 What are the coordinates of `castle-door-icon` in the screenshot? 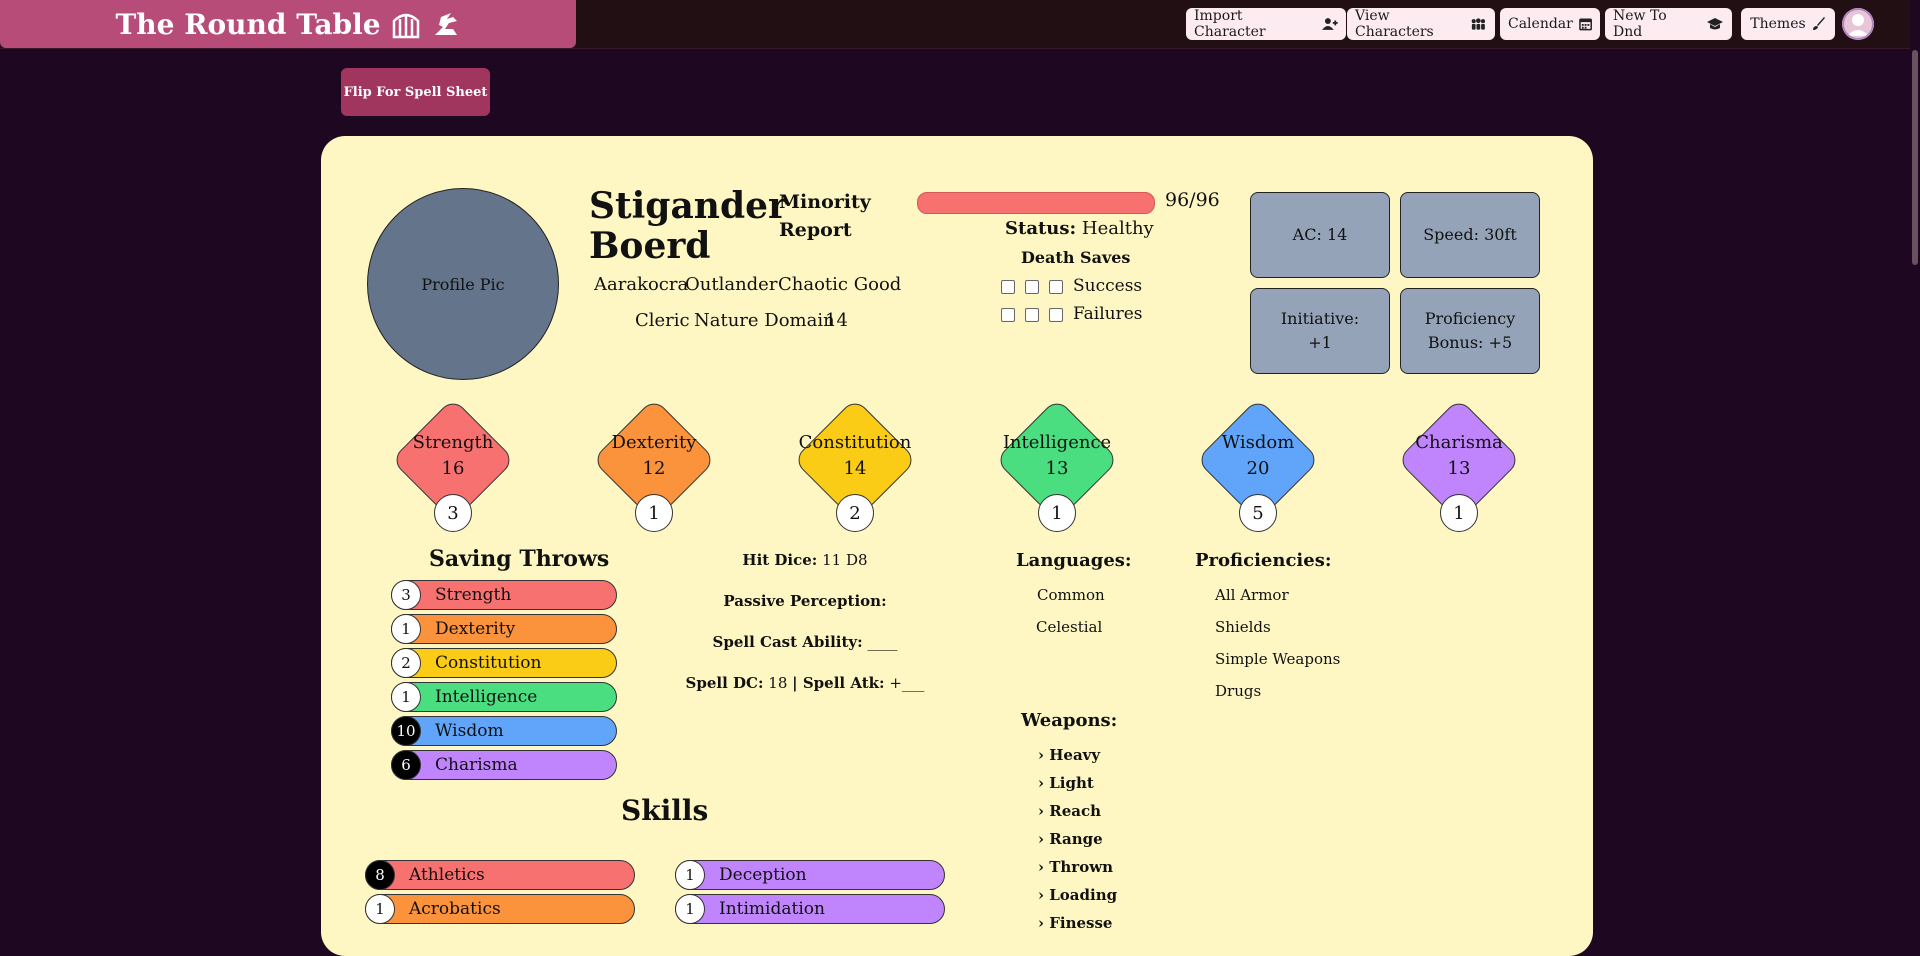 It's located at (405, 26).